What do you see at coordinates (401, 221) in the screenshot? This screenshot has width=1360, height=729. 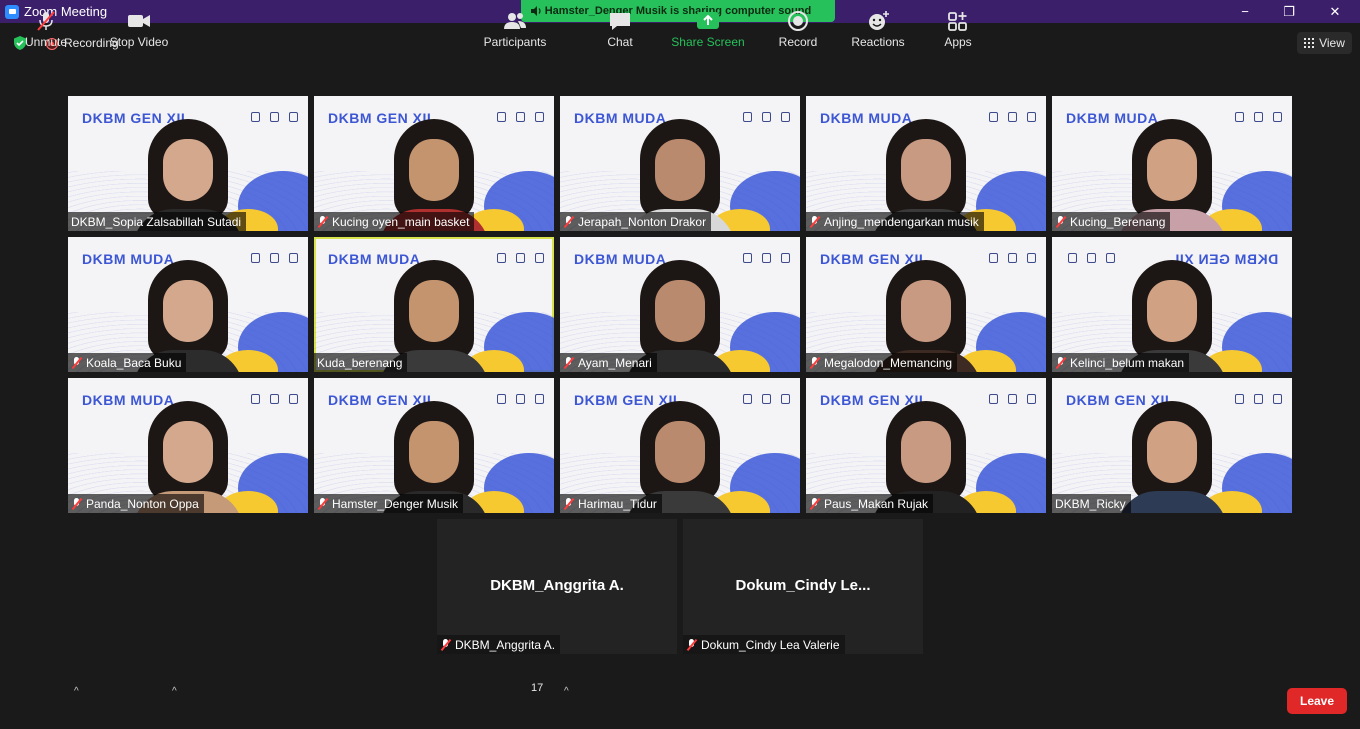 I see `participant-name: Kucing oyen_main basket` at bounding box center [401, 221].